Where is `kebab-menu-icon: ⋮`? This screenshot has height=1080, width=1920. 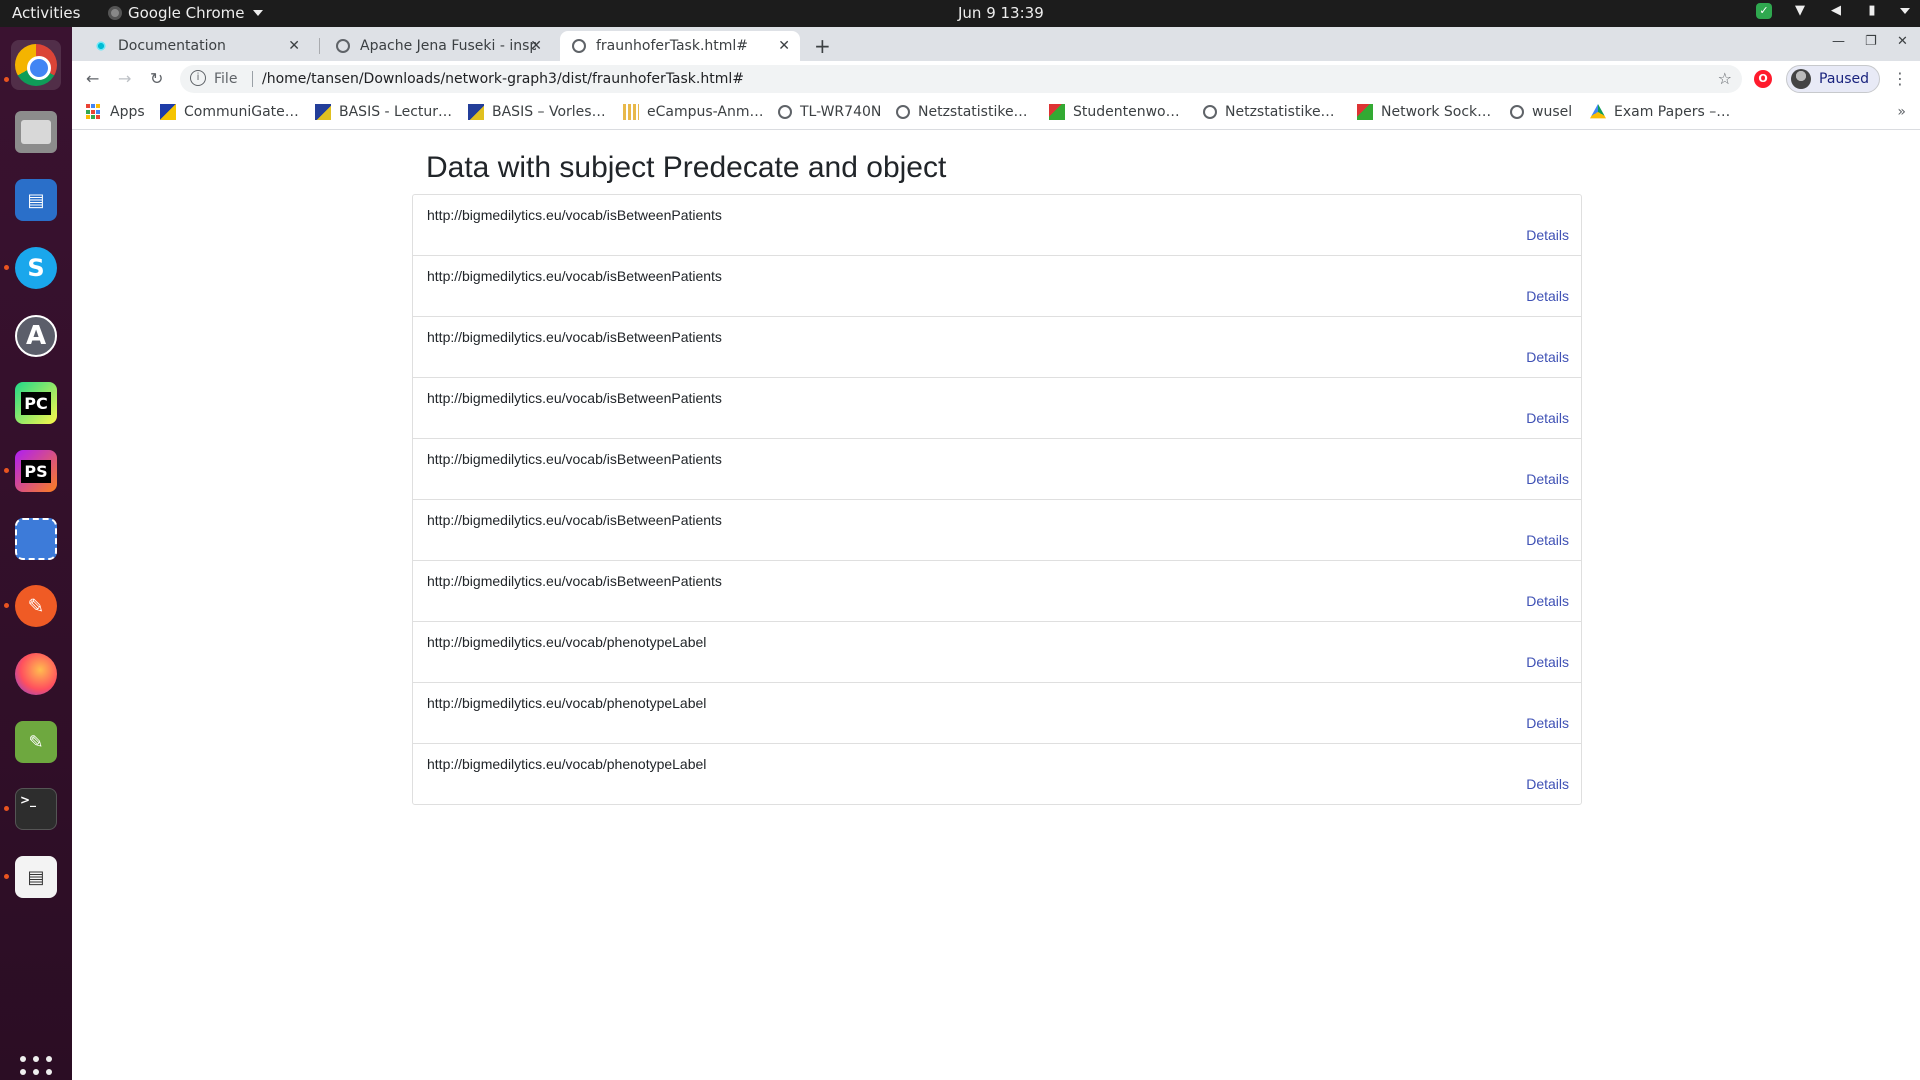 kebab-menu-icon: ⋮ is located at coordinates (1900, 78).